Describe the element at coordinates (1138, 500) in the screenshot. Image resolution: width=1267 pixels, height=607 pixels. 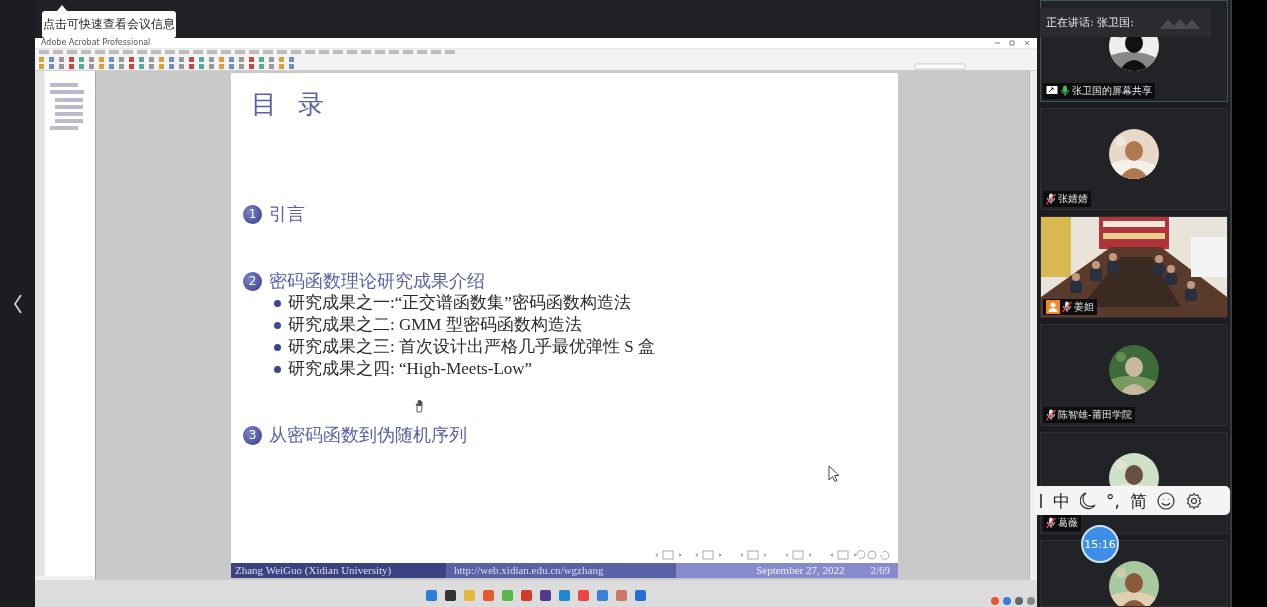
I see `script-button: 简` at that location.